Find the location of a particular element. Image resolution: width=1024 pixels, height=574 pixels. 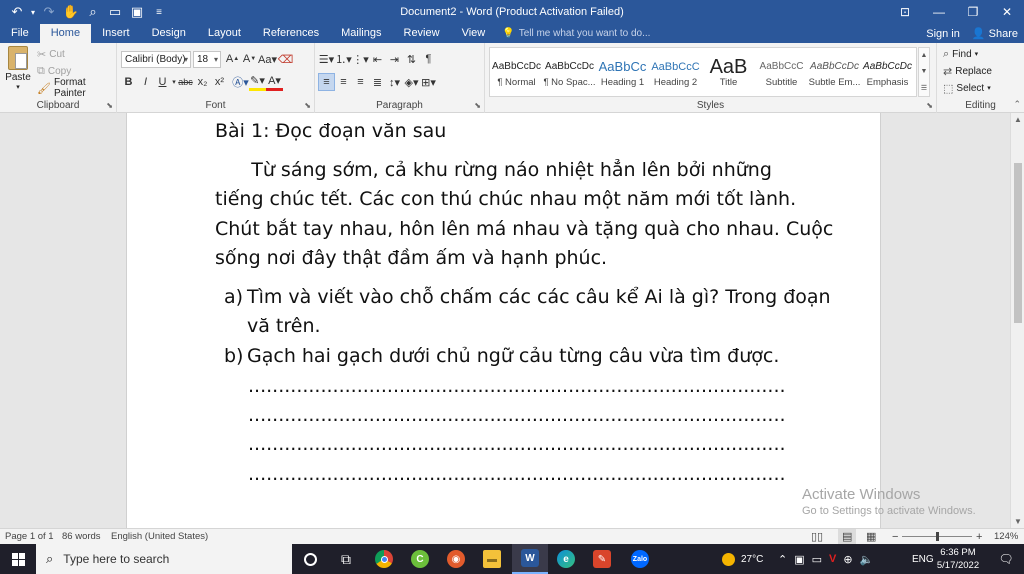

task-view-icon: ⧉ is located at coordinates (346, 559).